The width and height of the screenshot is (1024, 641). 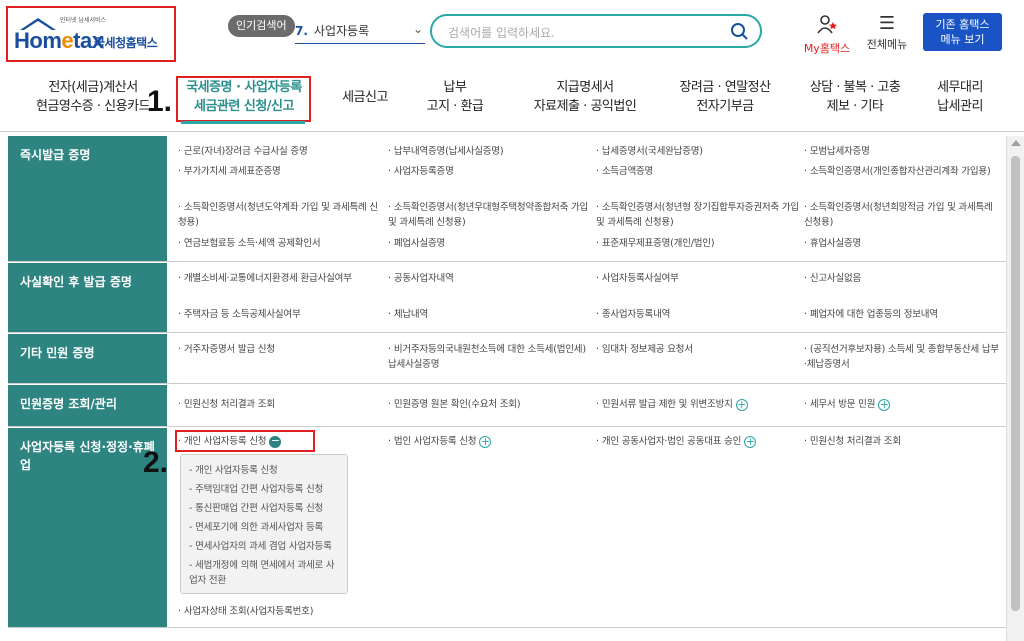 I want to click on section-title: 기타 민원 증명, so click(x=87, y=358).